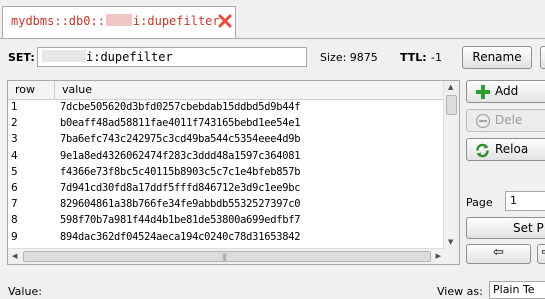 The image size is (545, 299). What do you see at coordinates (543, 252) in the screenshot?
I see `arrow-right-icon: ⇨` at bounding box center [543, 252].